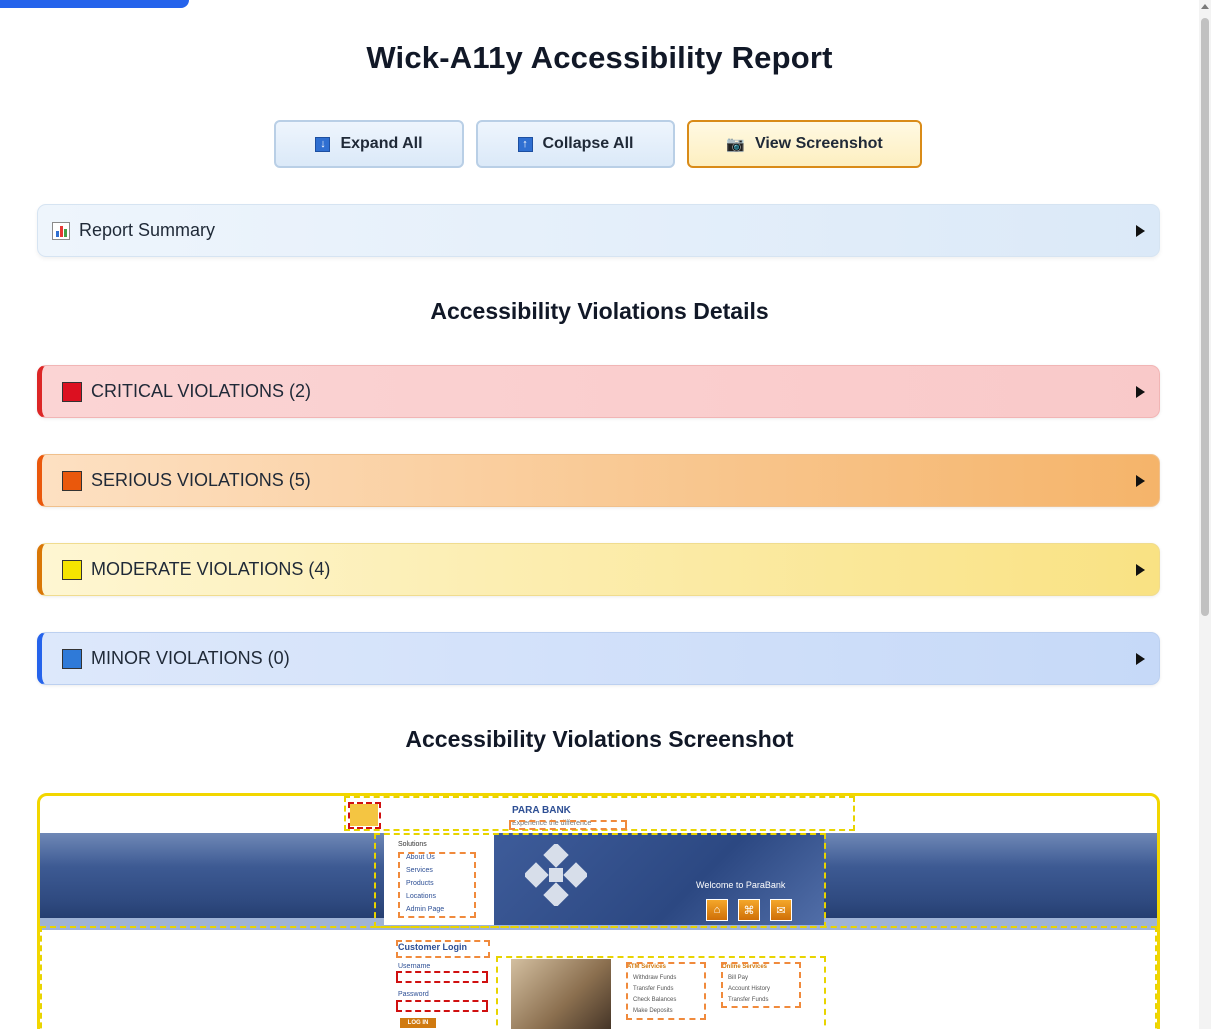 The height and width of the screenshot is (1029, 1211). I want to click on critical-square-icon, so click(72, 391).